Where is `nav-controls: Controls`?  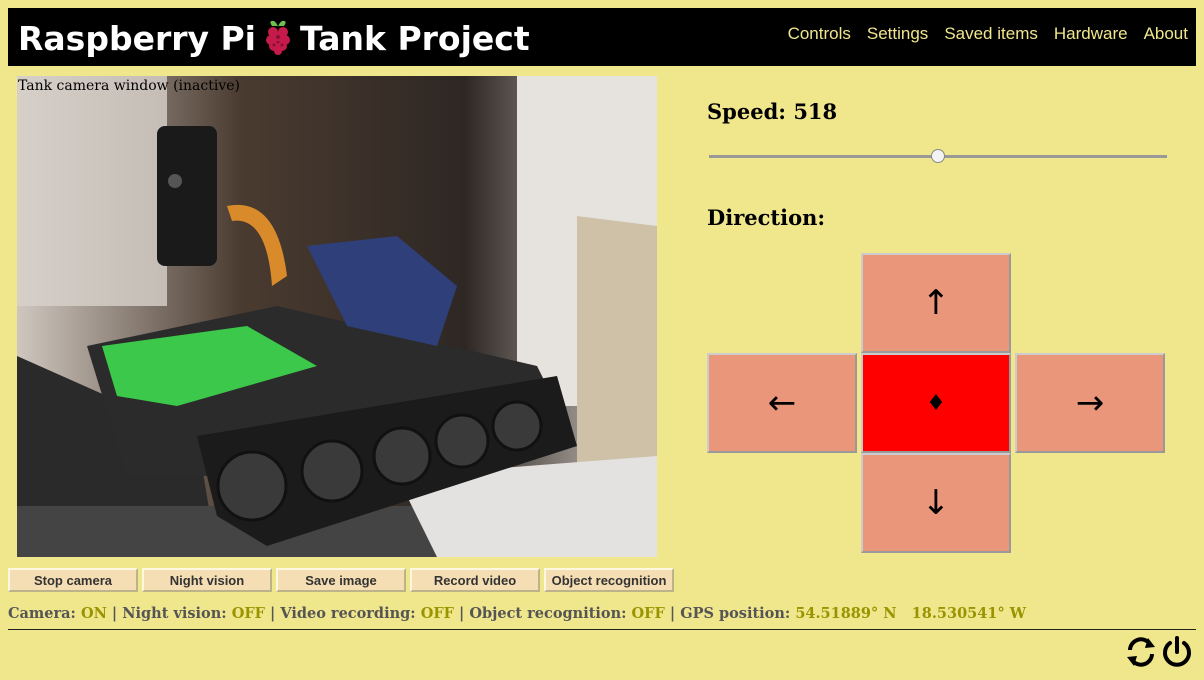
nav-controls: Controls is located at coordinates (819, 34).